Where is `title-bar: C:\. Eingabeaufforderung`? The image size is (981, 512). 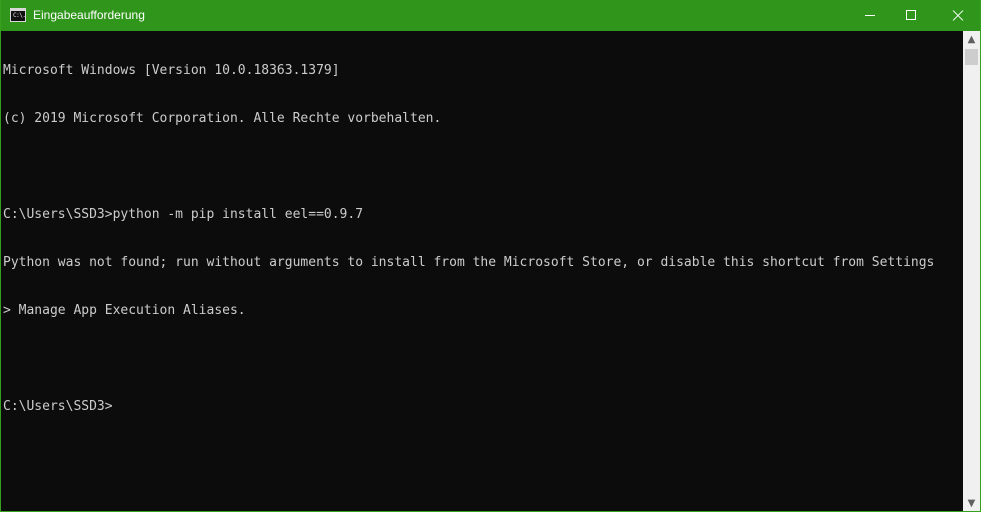 title-bar: C:\. Eingabeaufforderung is located at coordinates (490, 15).